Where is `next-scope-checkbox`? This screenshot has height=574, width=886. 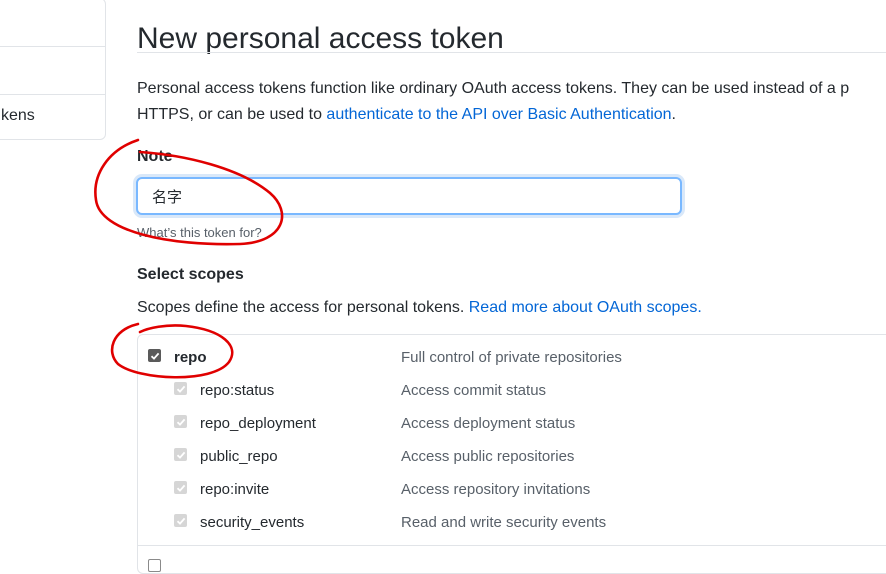
next-scope-checkbox is located at coordinates (154, 565).